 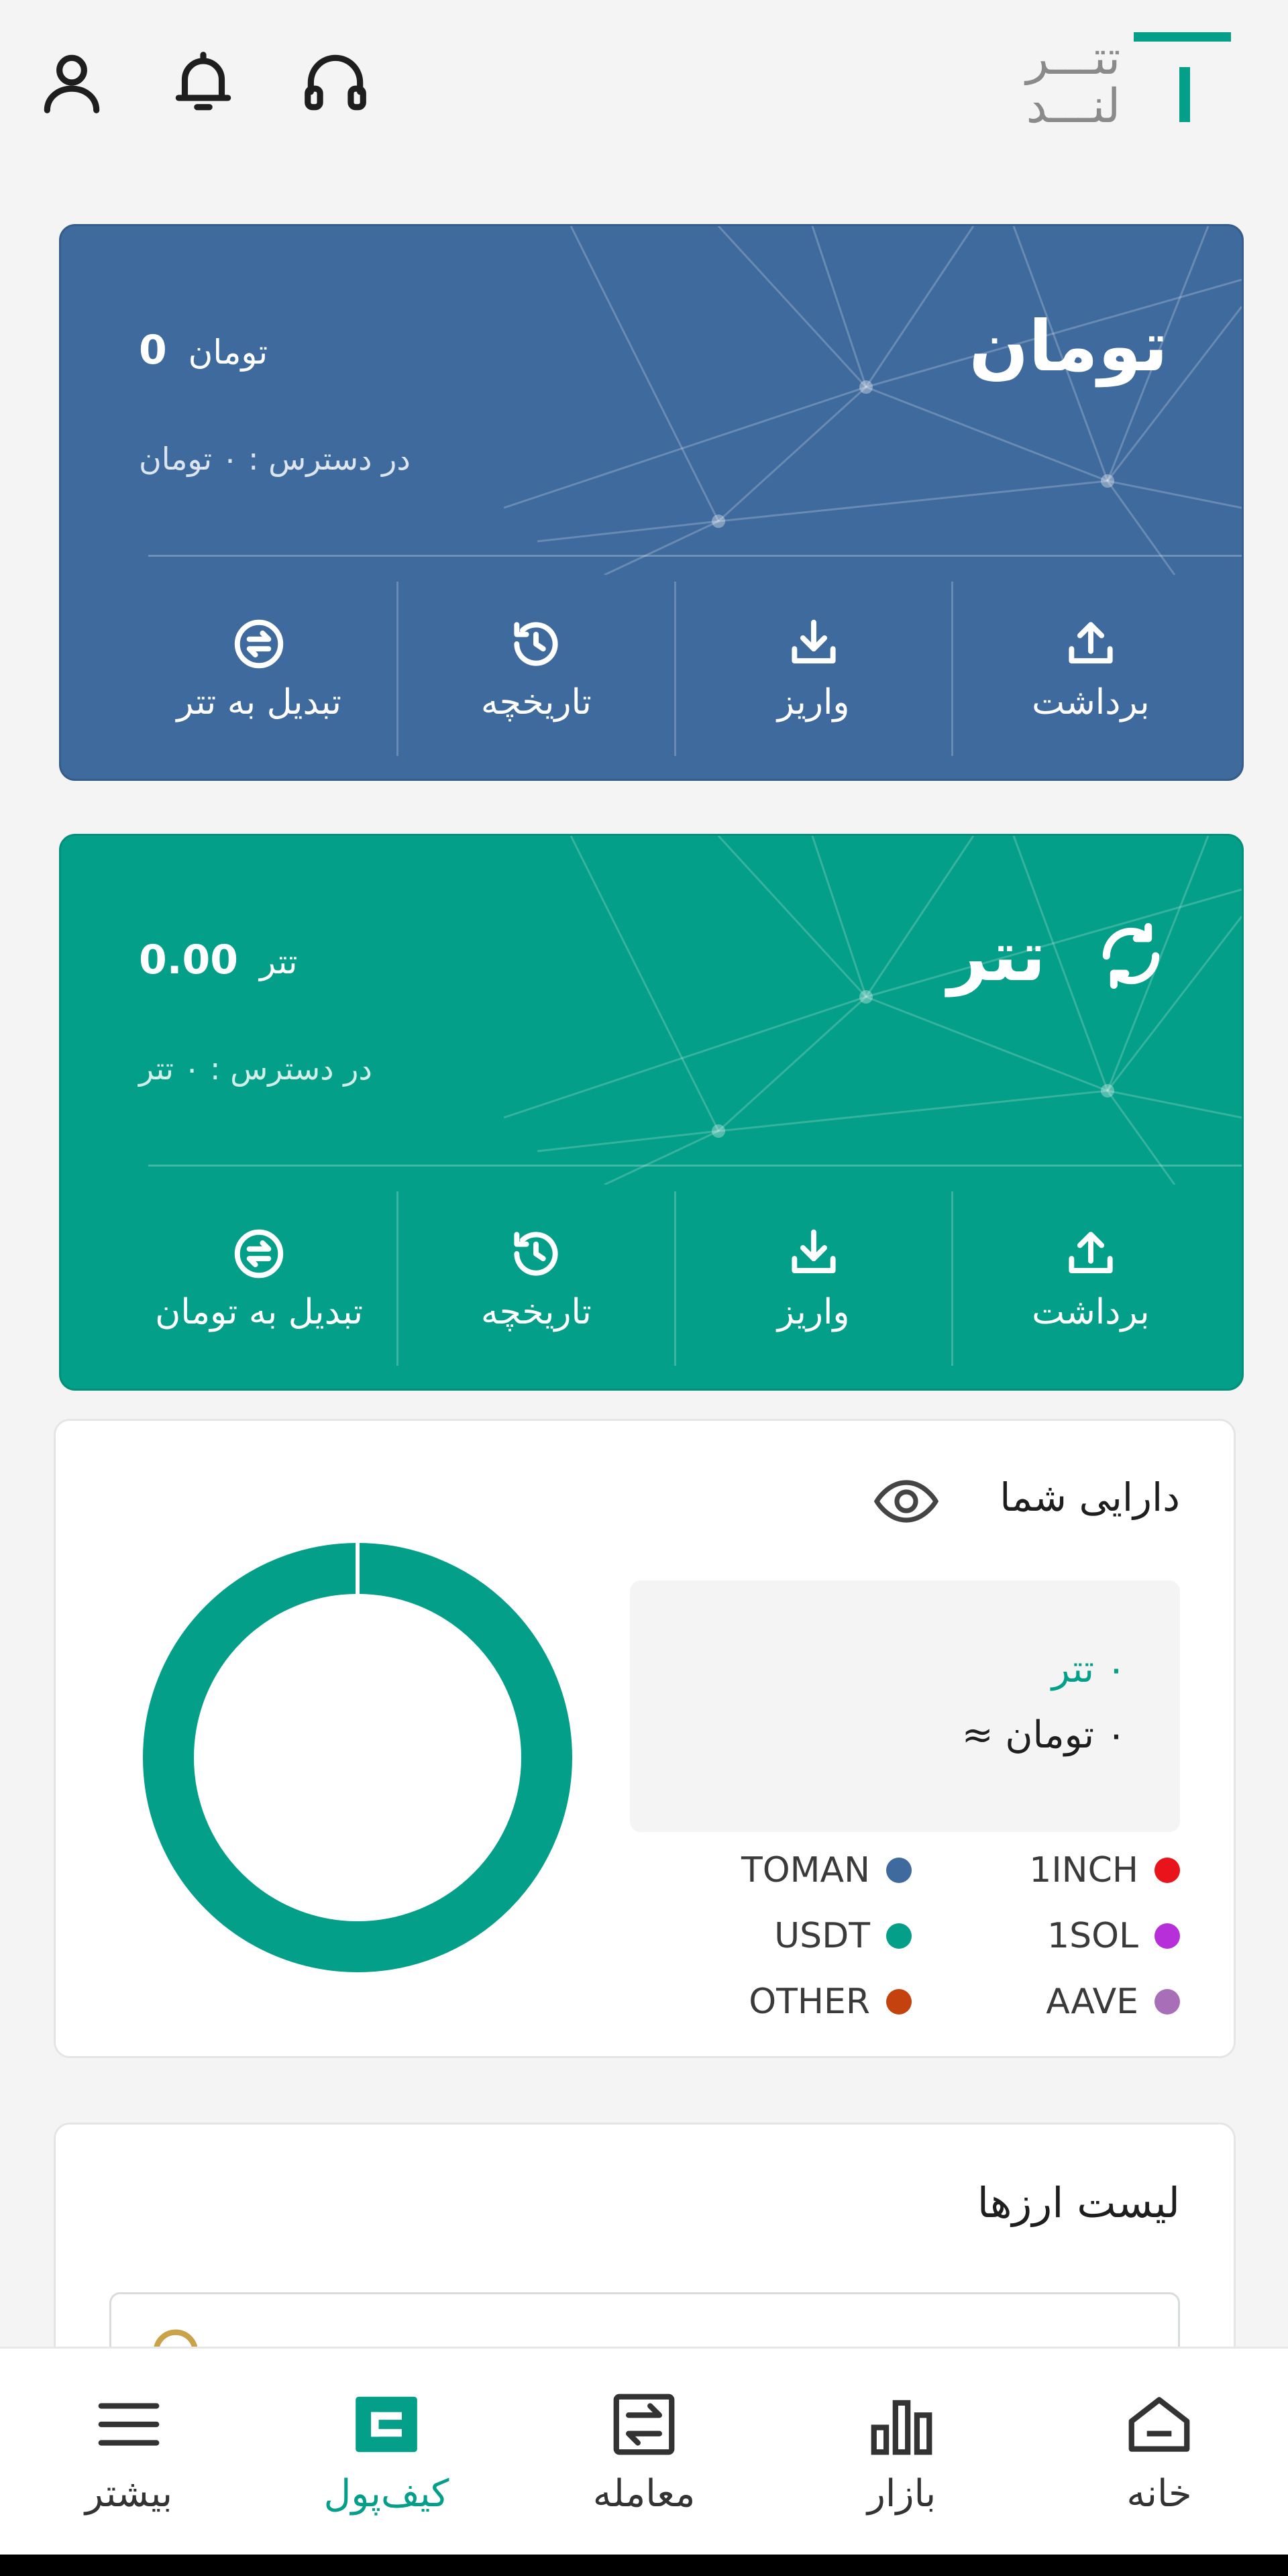 I want to click on toman-card-title: تومان, so click(x=1068, y=346).